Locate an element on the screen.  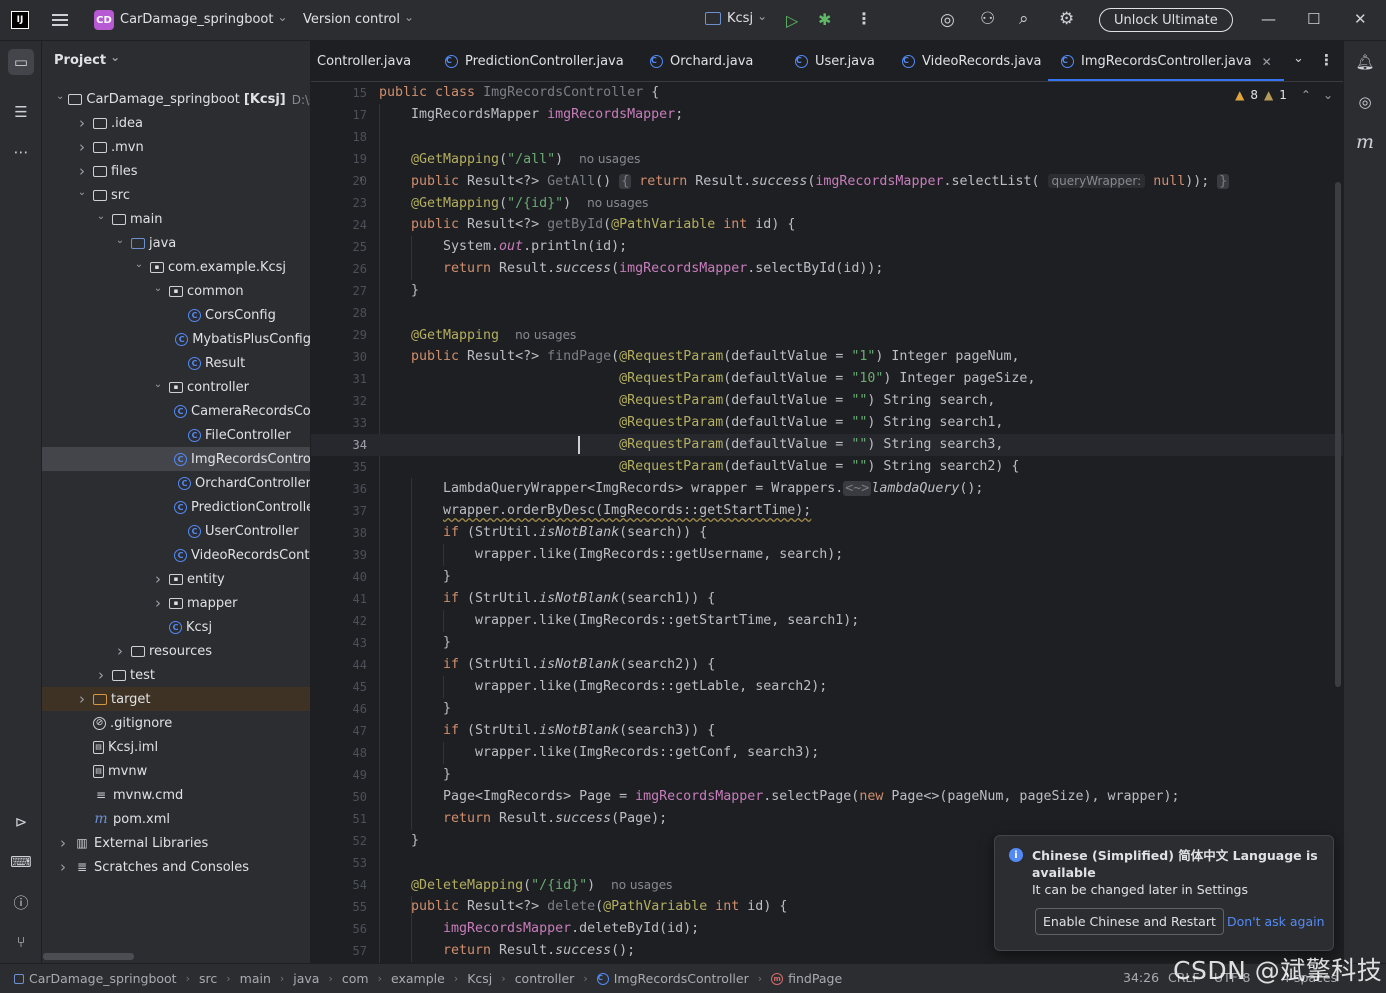
problems-icon: ⓘ is located at coordinates (21, 902).